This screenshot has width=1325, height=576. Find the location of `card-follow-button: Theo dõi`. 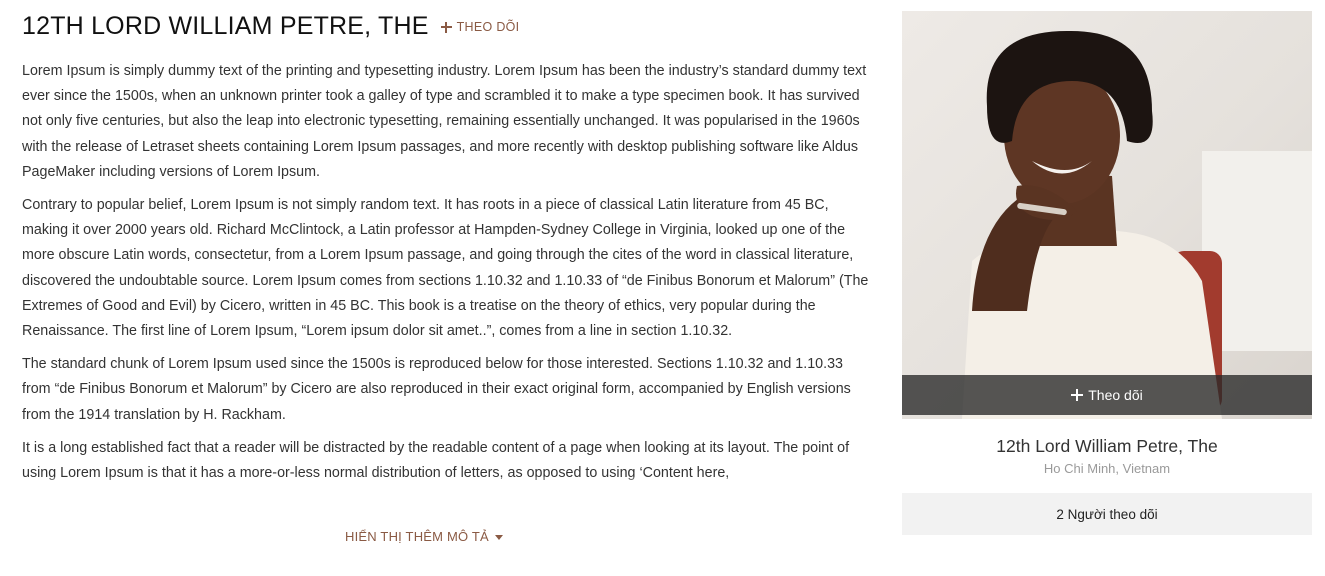

card-follow-button: Theo dõi is located at coordinates (1107, 395).